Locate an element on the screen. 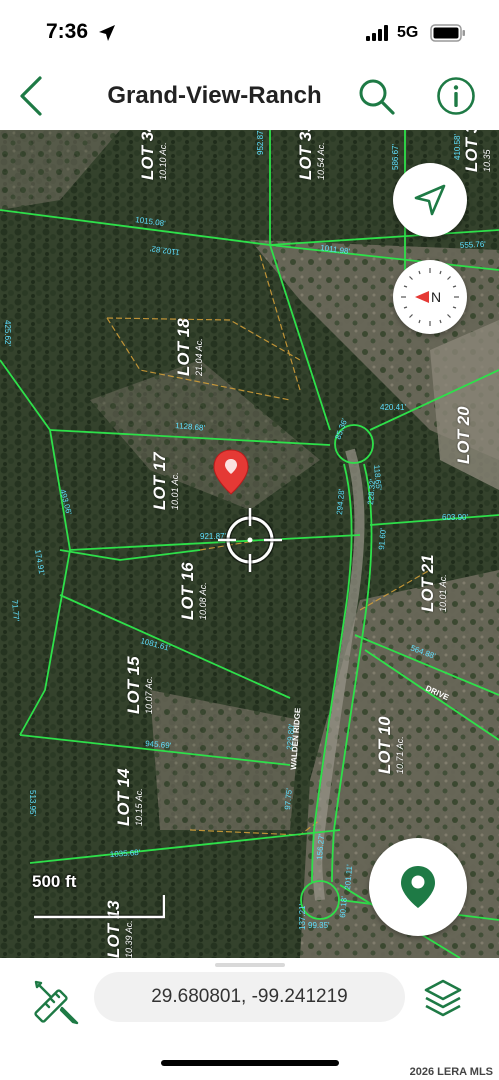 The image size is (499, 1080). lot-label: LOT 16 10.08 Ac. is located at coordinates (193, 591).